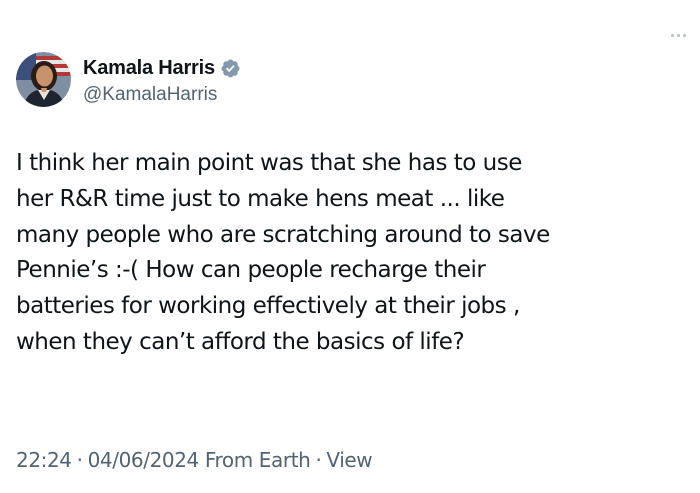  I want to click on more-options-icon, so click(678, 35).